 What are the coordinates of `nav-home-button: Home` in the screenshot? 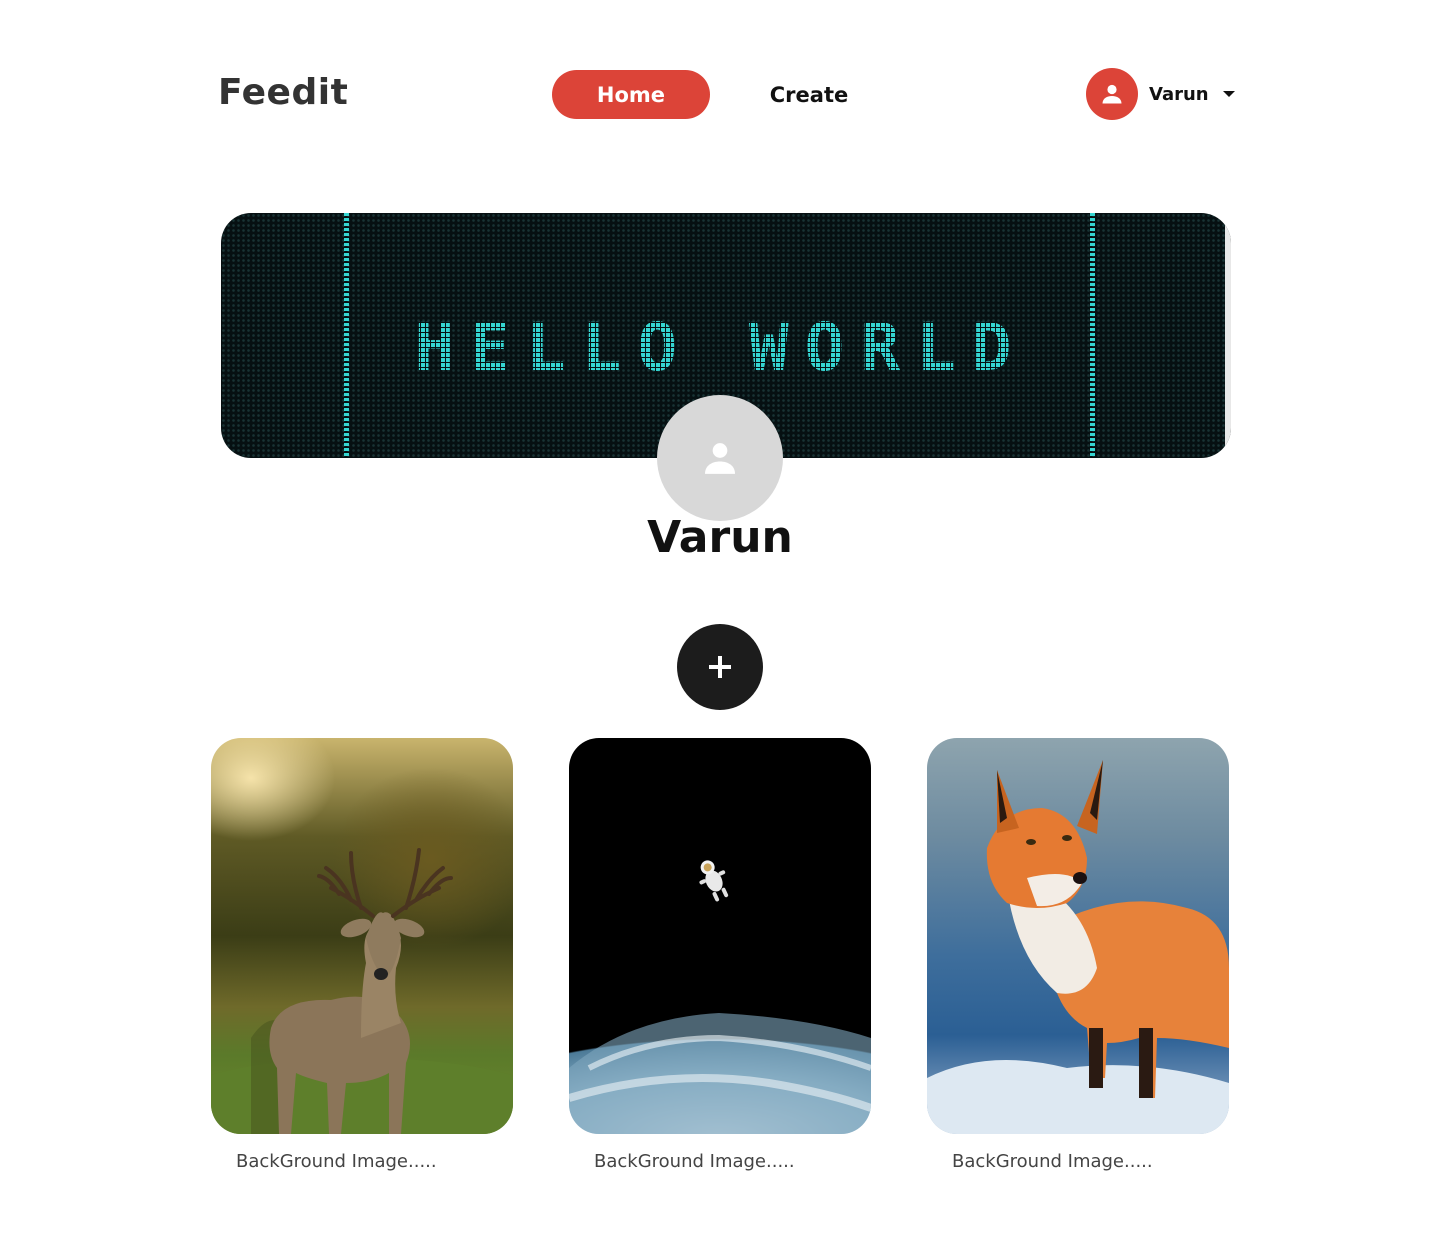 It's located at (631, 94).